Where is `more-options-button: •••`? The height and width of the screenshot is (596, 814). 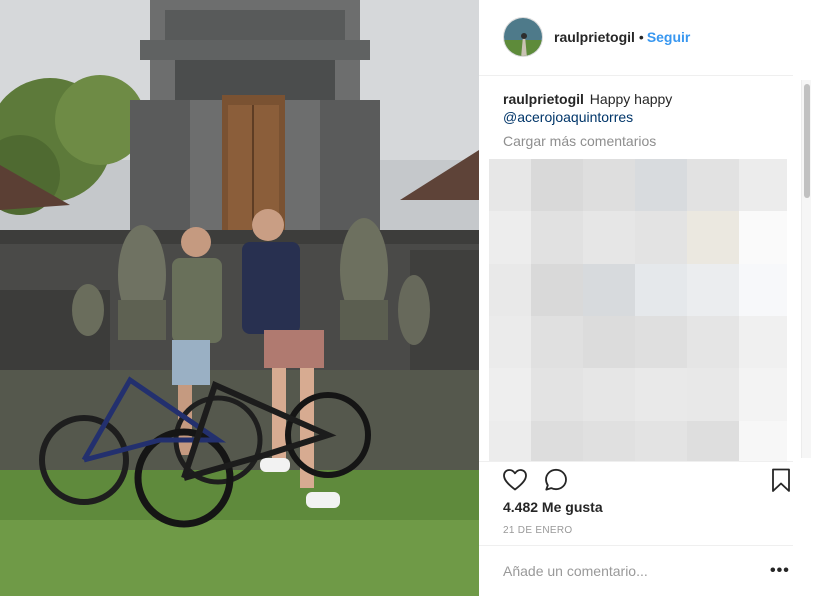 more-options-button: ••• is located at coordinates (780, 571).